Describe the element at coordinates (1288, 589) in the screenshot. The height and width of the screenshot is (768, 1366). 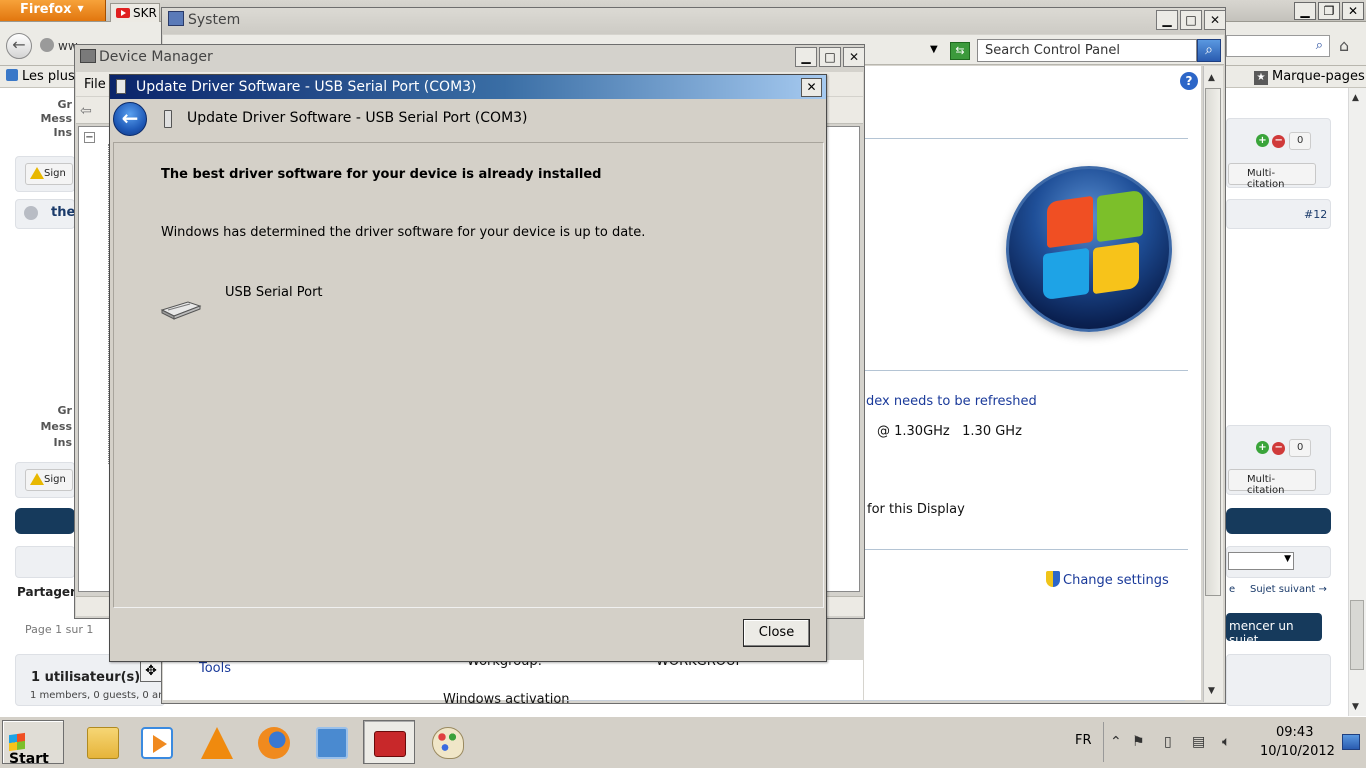
I see `next-topic-link: Sujet suivant →` at that location.